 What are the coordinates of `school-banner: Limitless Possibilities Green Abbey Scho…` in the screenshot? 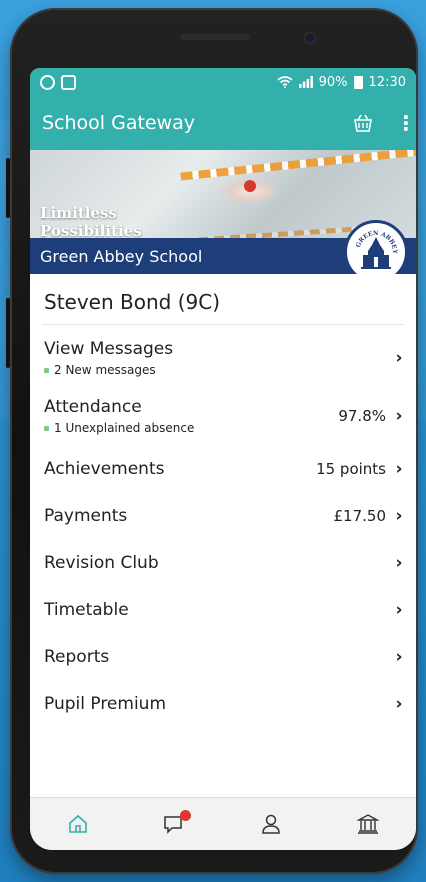 It's located at (223, 212).